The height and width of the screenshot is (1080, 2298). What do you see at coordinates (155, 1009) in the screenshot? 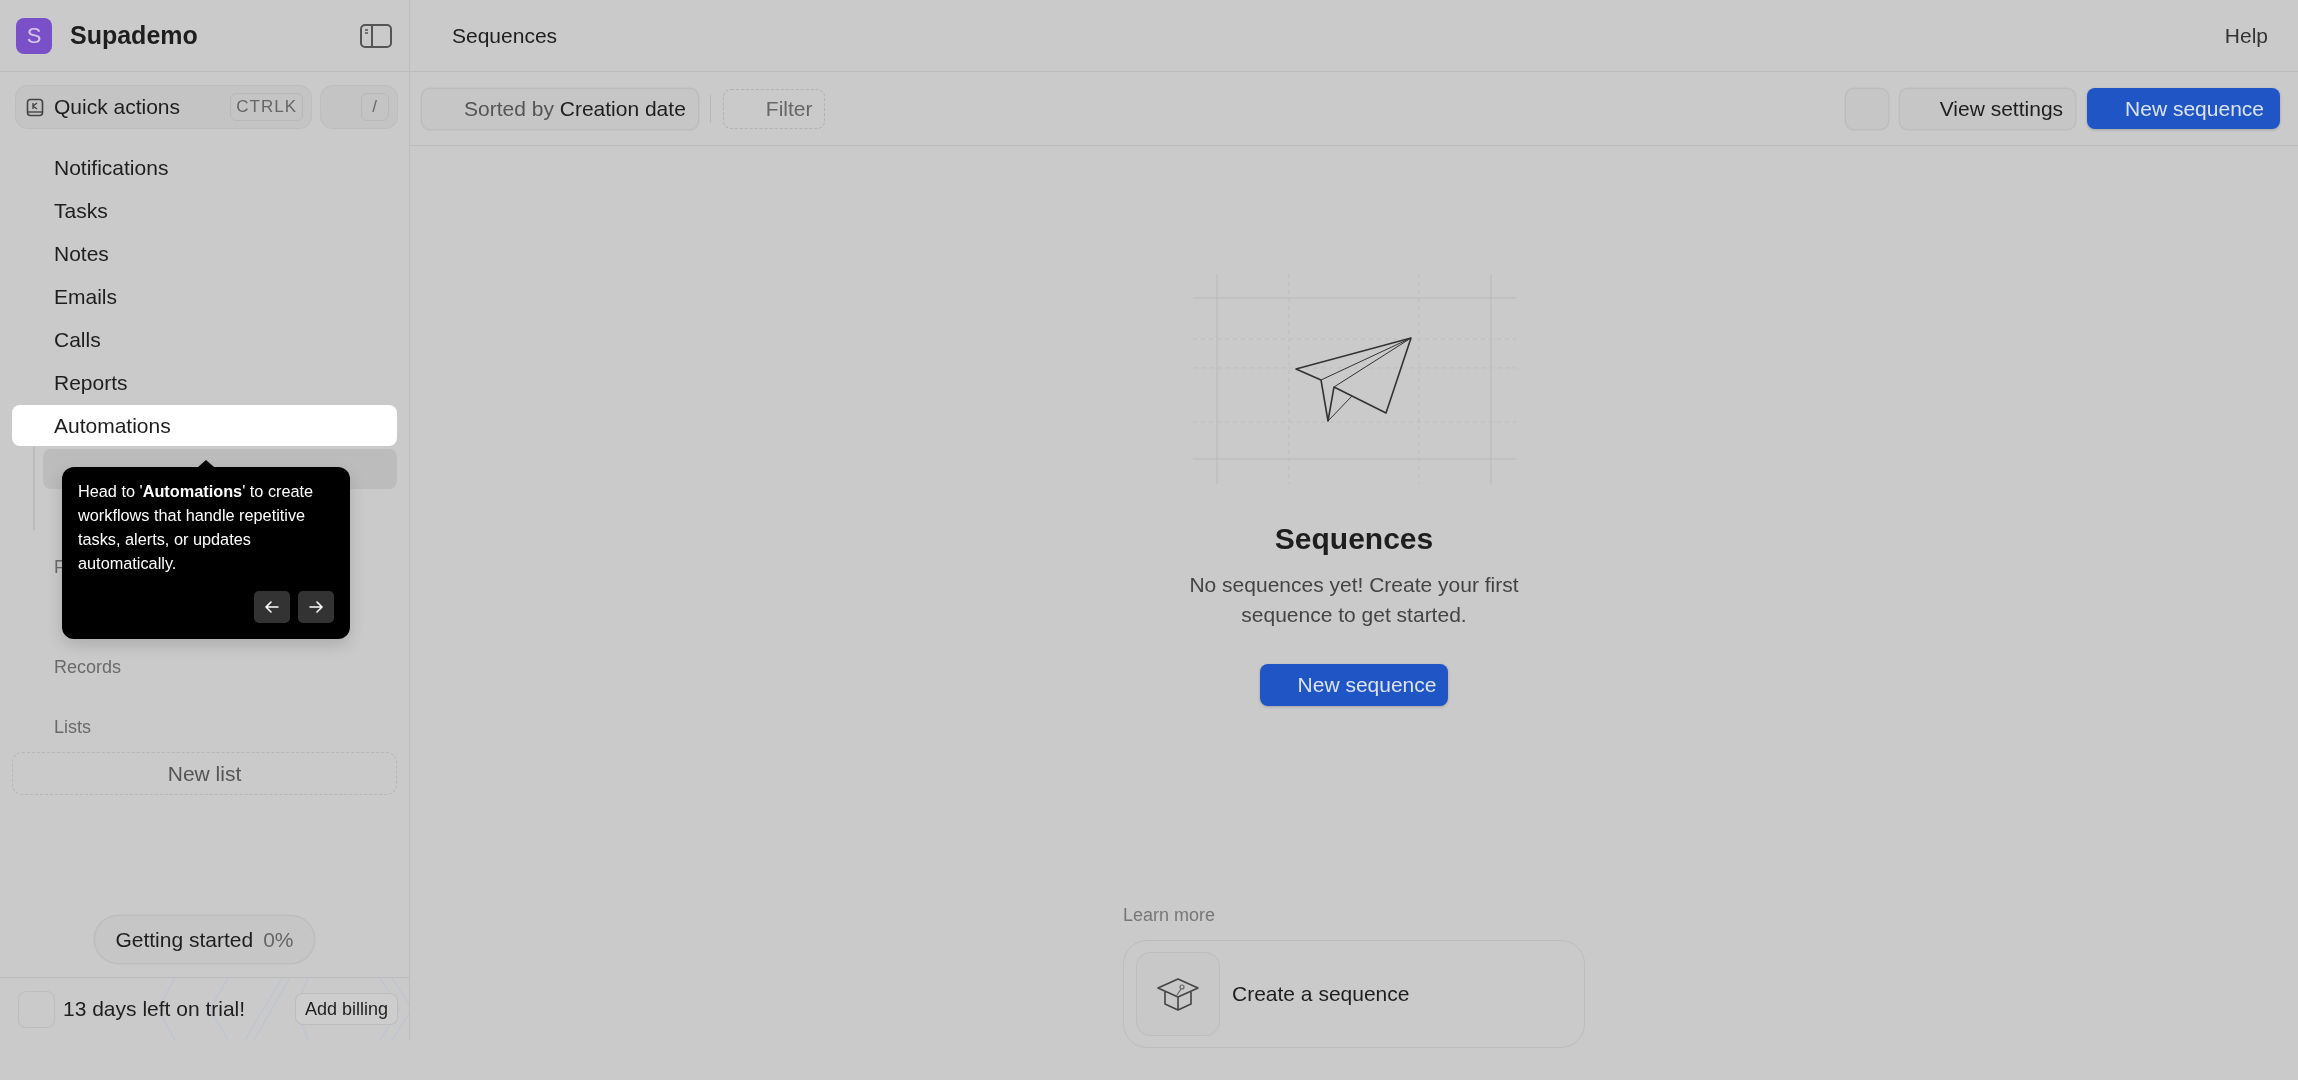
I see `trial-text: 13 days left on trial!` at bounding box center [155, 1009].